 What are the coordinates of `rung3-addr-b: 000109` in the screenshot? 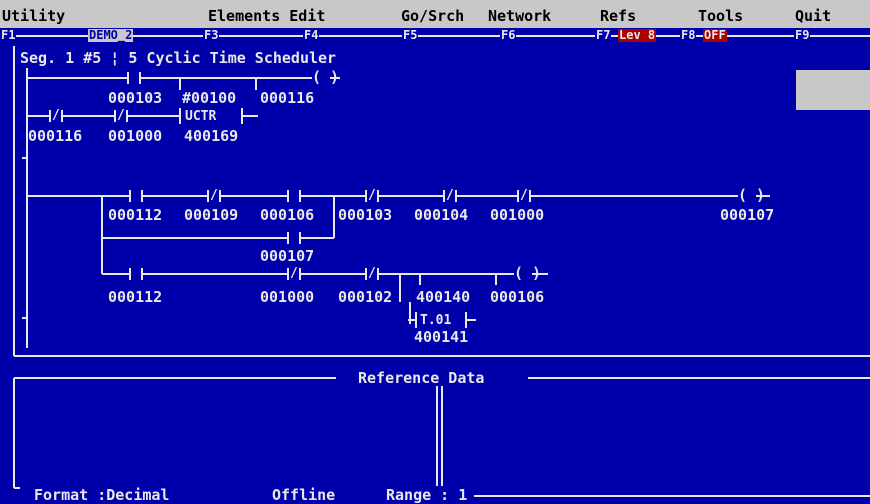 It's located at (211, 215).